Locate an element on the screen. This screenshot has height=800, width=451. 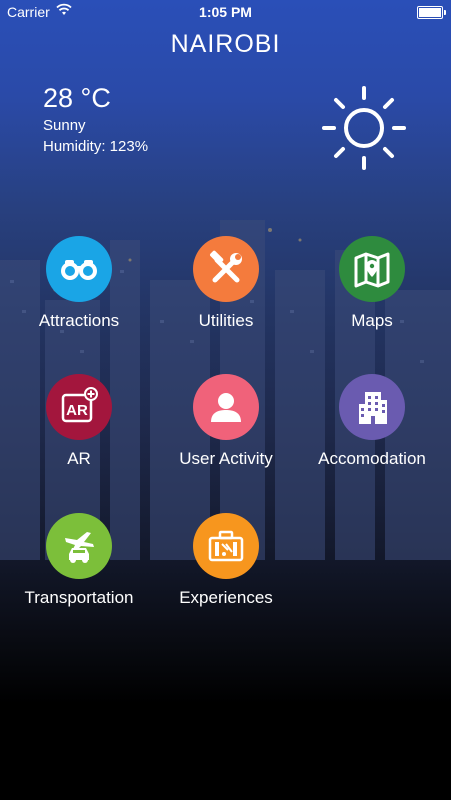
menu-item-attractions: Attractions is located at coordinates (79, 283).